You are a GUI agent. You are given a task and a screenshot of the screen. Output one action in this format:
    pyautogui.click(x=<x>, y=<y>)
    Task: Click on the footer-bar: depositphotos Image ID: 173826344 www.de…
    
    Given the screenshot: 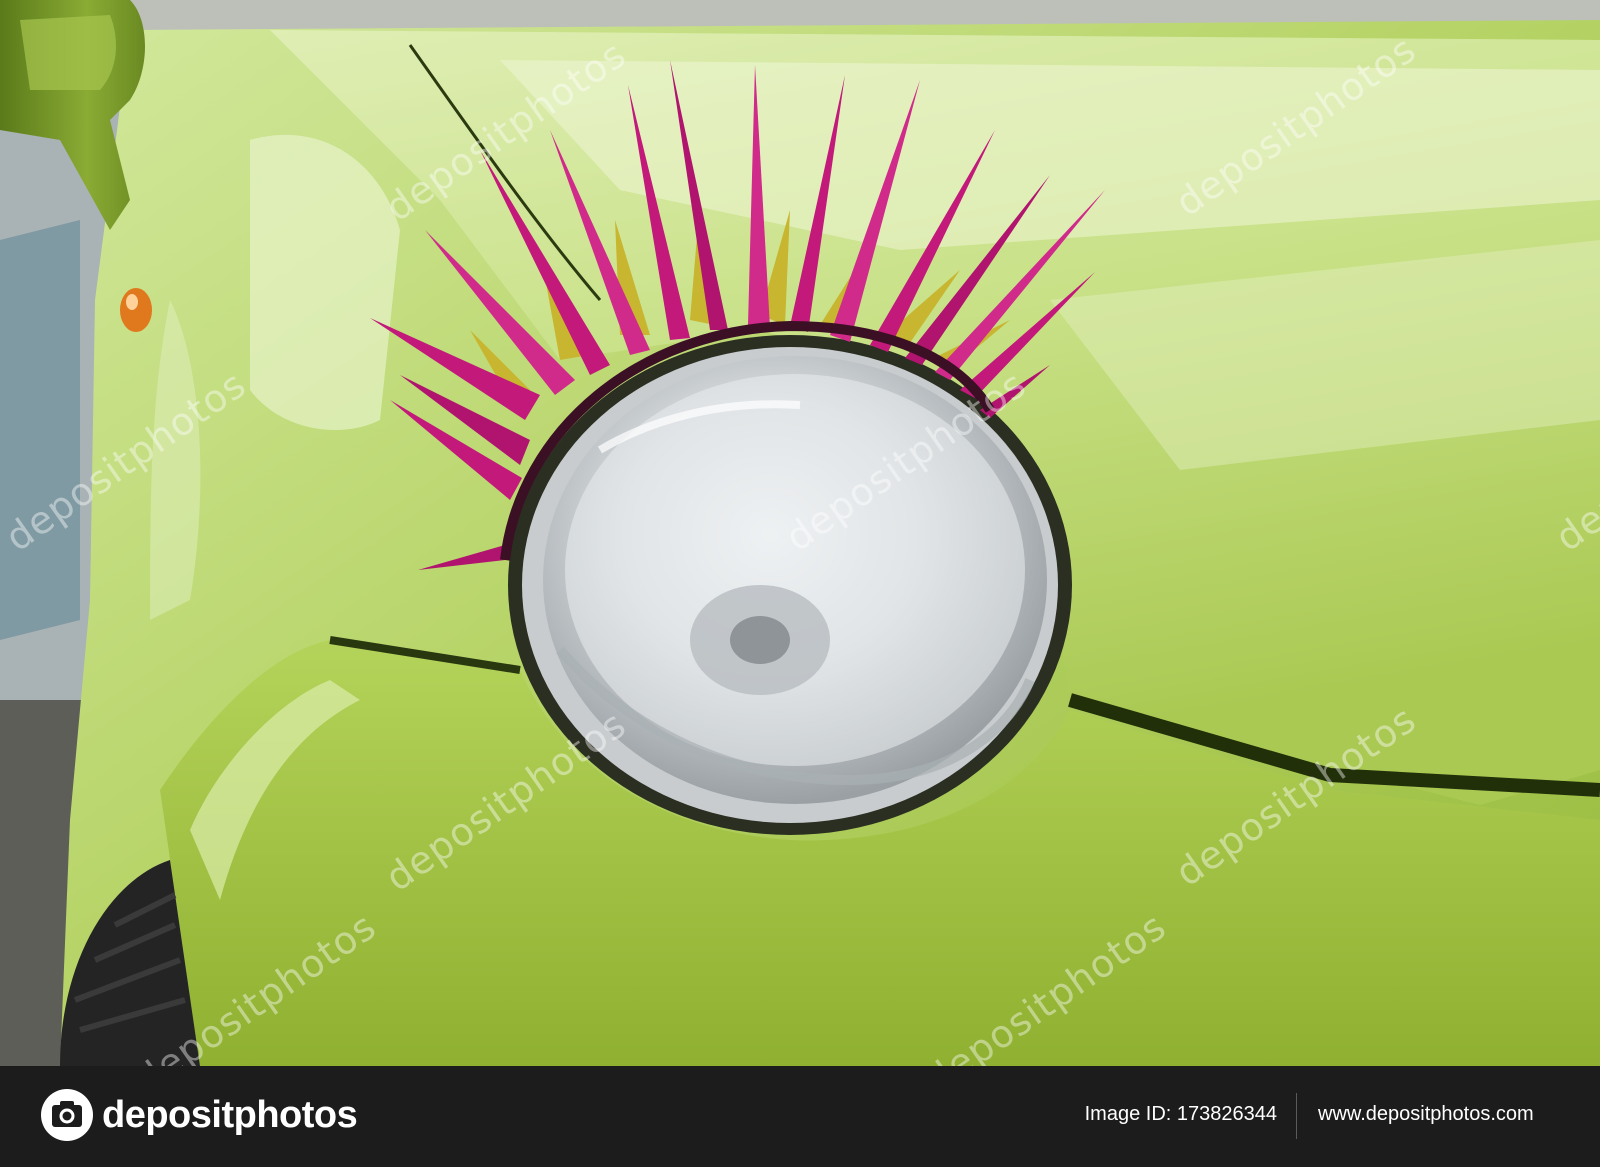 What is the action you would take?
    pyautogui.click(x=800, y=1116)
    